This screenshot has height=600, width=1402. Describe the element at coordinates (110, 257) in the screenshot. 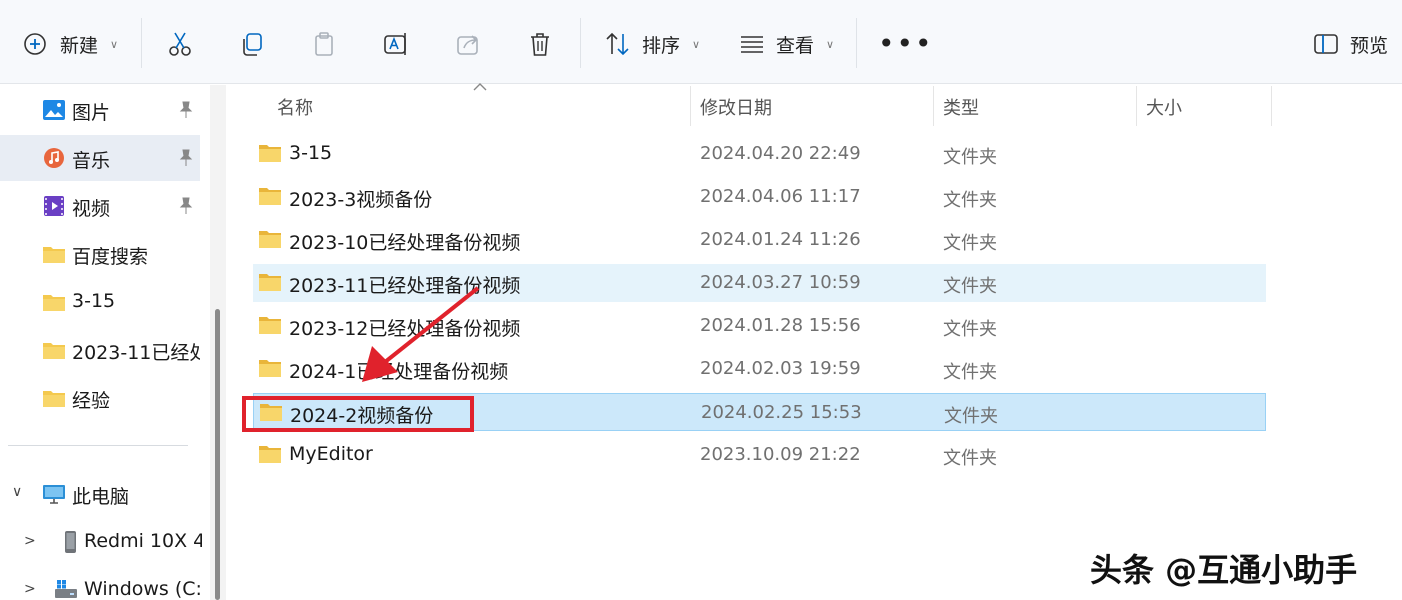

I see `sidebar-item-label: 百度搜索` at that location.